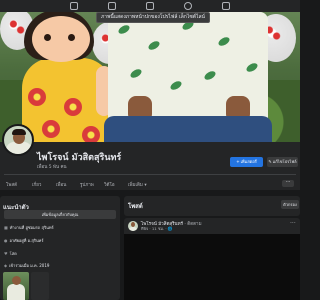  What do you see at coordinates (212, 206) in the screenshot?
I see `posts-header-card` at bounding box center [212, 206].